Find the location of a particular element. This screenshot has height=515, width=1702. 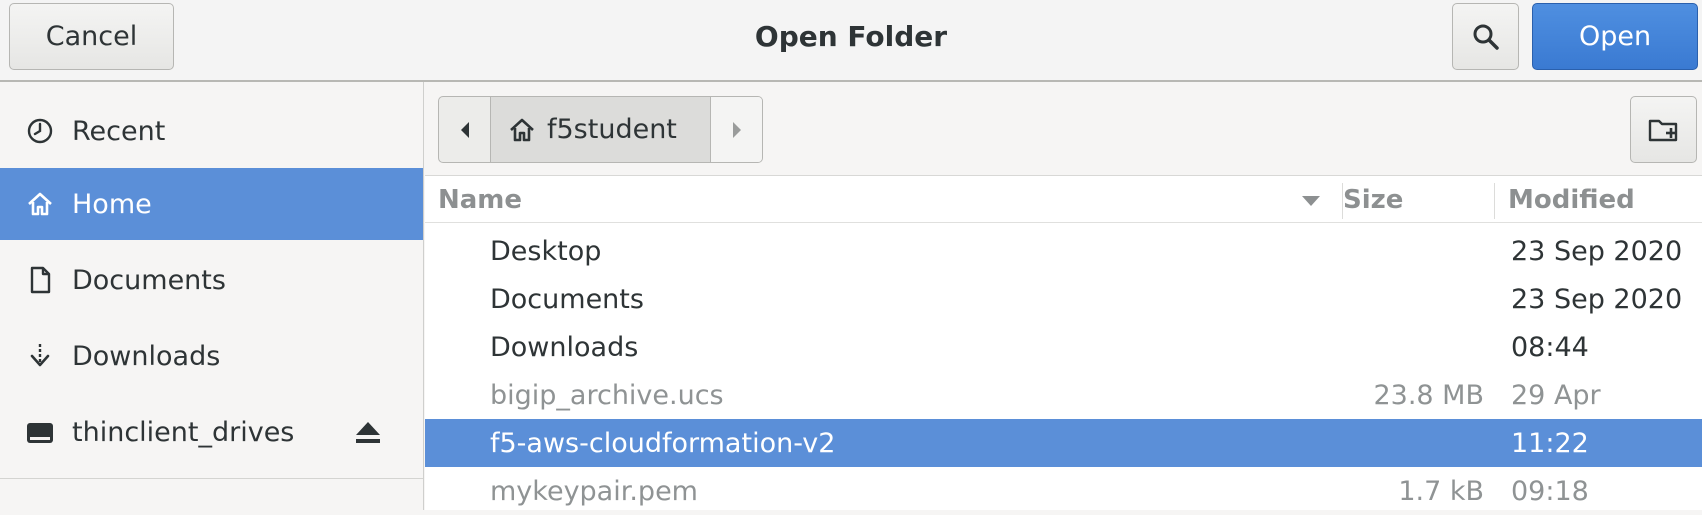

sidebar-item-label: Documents is located at coordinates (149, 280).